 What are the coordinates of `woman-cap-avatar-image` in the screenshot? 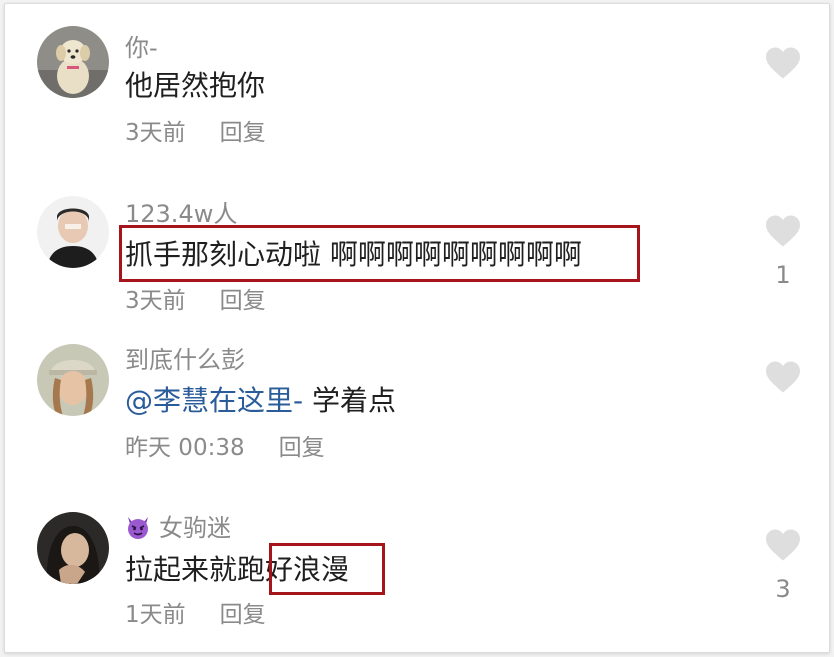 It's located at (73, 380).